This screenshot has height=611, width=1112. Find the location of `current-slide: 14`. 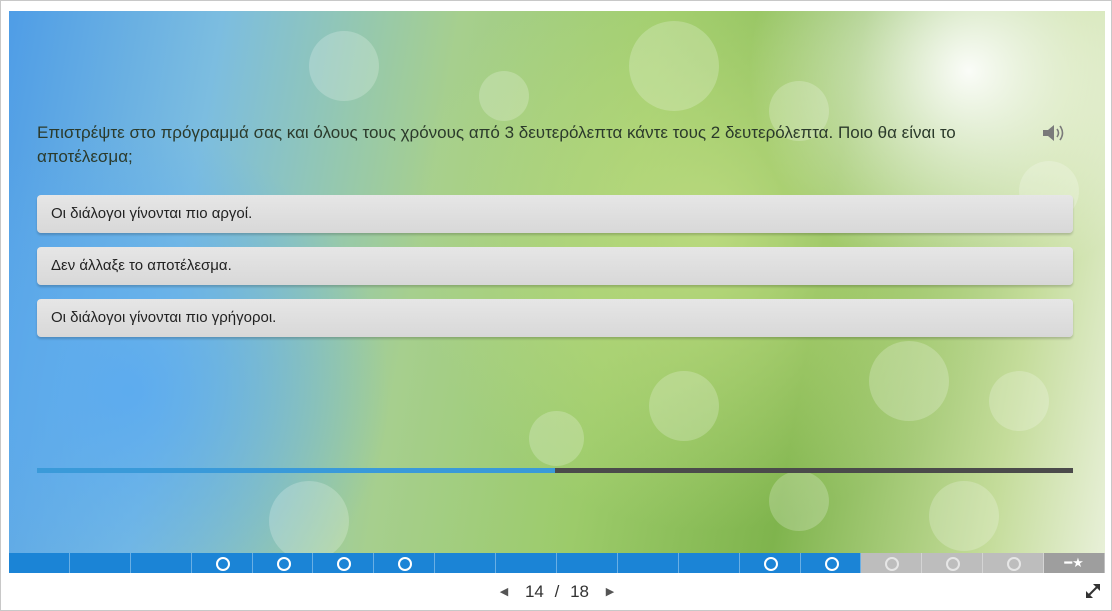

current-slide: 14 is located at coordinates (534, 591).